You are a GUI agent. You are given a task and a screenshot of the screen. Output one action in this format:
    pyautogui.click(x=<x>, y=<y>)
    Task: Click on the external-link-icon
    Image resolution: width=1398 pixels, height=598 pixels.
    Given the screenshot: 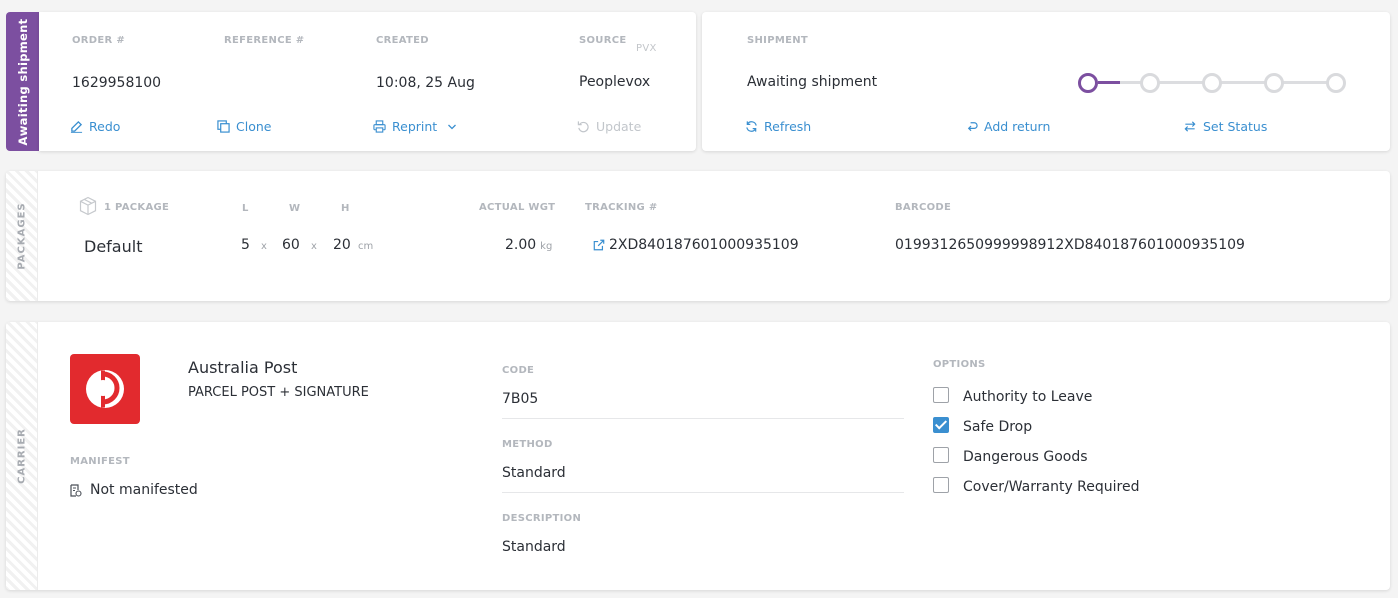 What is the action you would take?
    pyautogui.click(x=599, y=245)
    